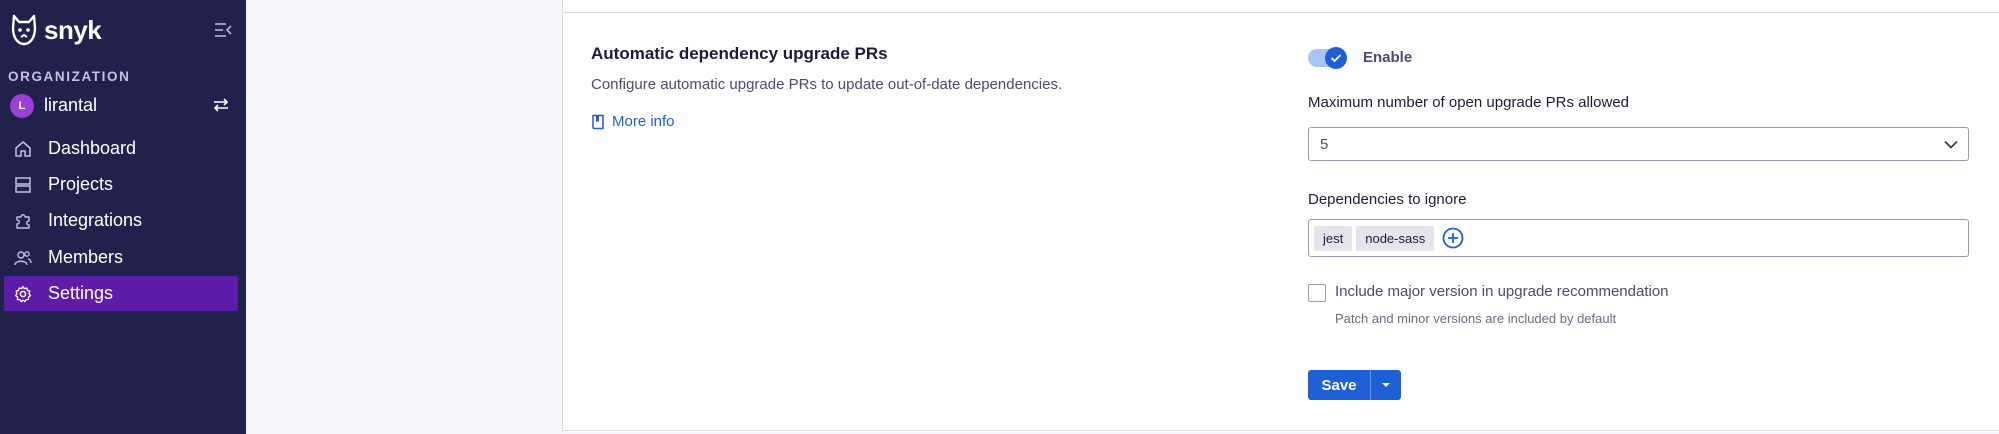  I want to click on major-version-checkbox, so click(1317, 293).